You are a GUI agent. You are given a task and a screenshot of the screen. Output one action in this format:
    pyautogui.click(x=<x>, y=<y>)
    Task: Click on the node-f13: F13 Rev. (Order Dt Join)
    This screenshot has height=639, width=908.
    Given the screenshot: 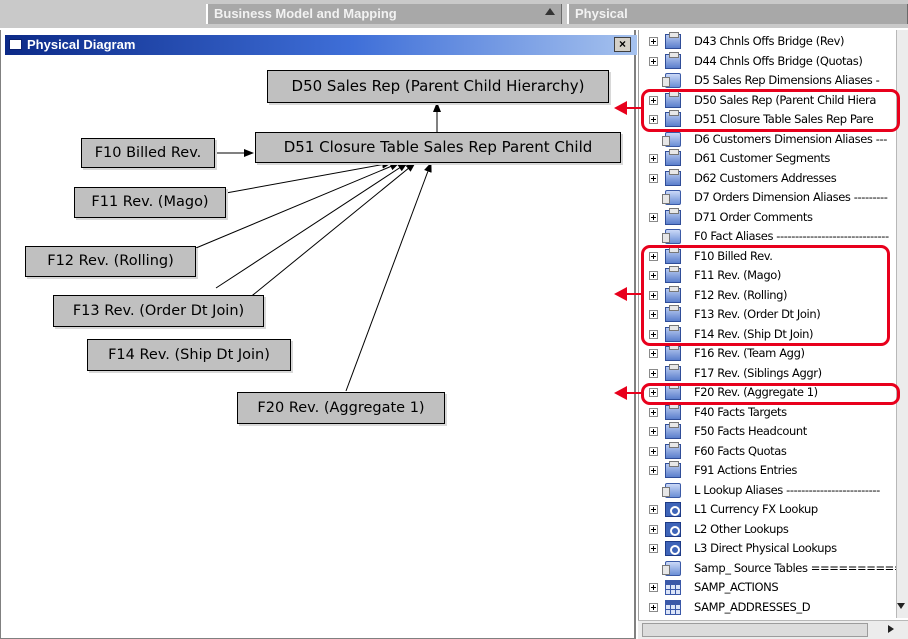 What is the action you would take?
    pyautogui.click(x=158, y=311)
    